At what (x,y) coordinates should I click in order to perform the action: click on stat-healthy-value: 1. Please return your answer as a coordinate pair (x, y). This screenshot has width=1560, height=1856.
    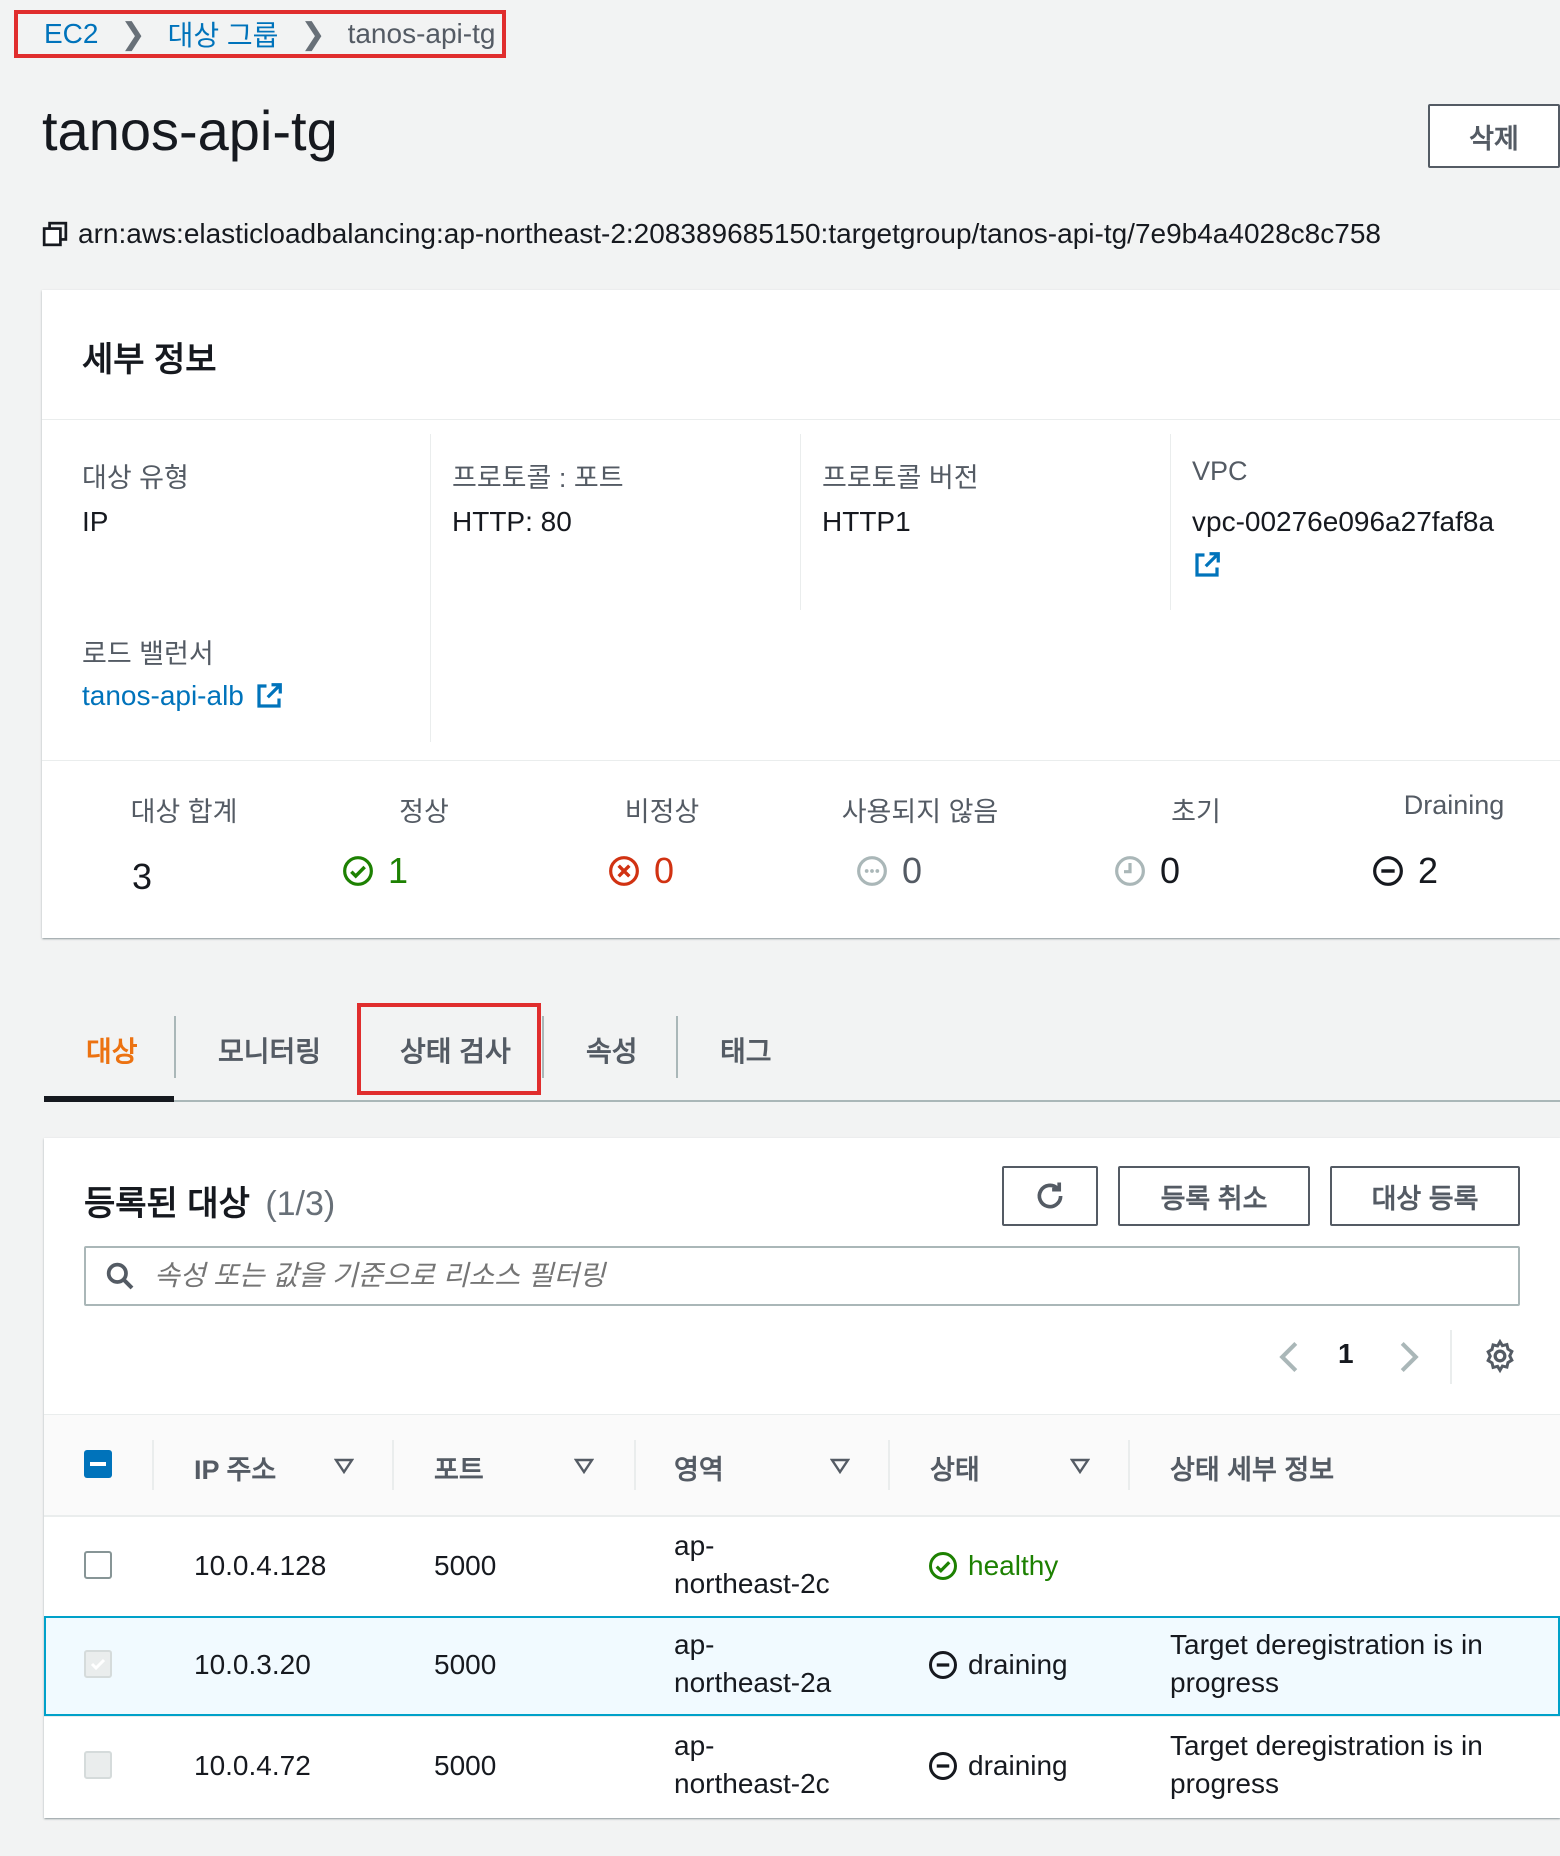
    Looking at the image, I should click on (398, 870).